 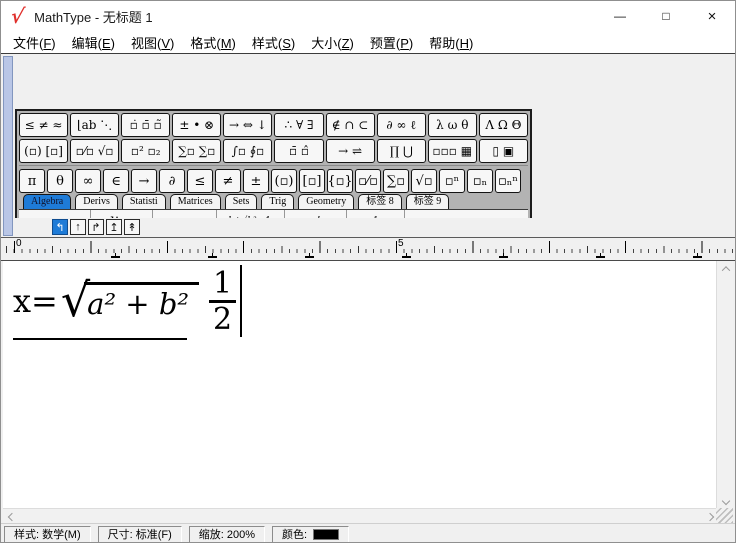 I want to click on mathtype-logo-icon: √, so click(x=17, y=16).